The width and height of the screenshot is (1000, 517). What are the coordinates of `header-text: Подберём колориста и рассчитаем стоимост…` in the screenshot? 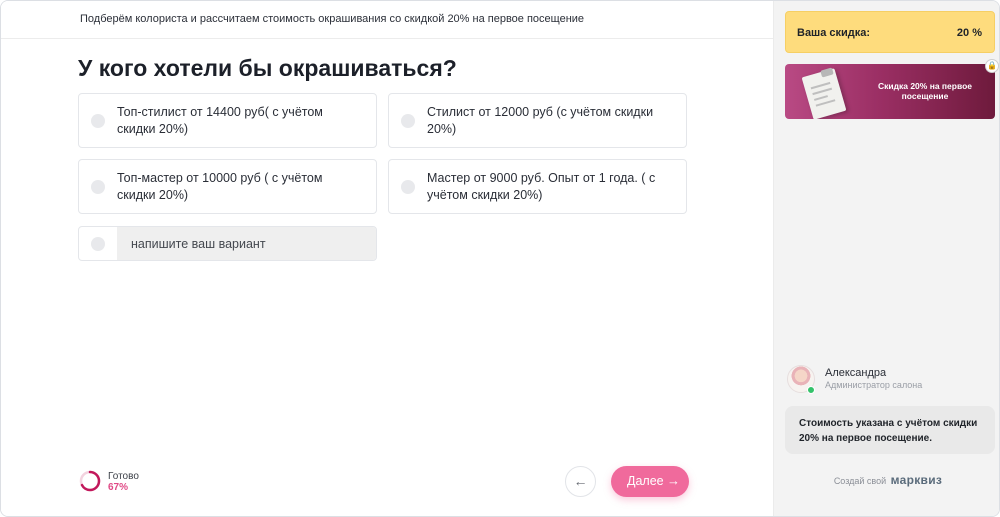 It's located at (332, 19).